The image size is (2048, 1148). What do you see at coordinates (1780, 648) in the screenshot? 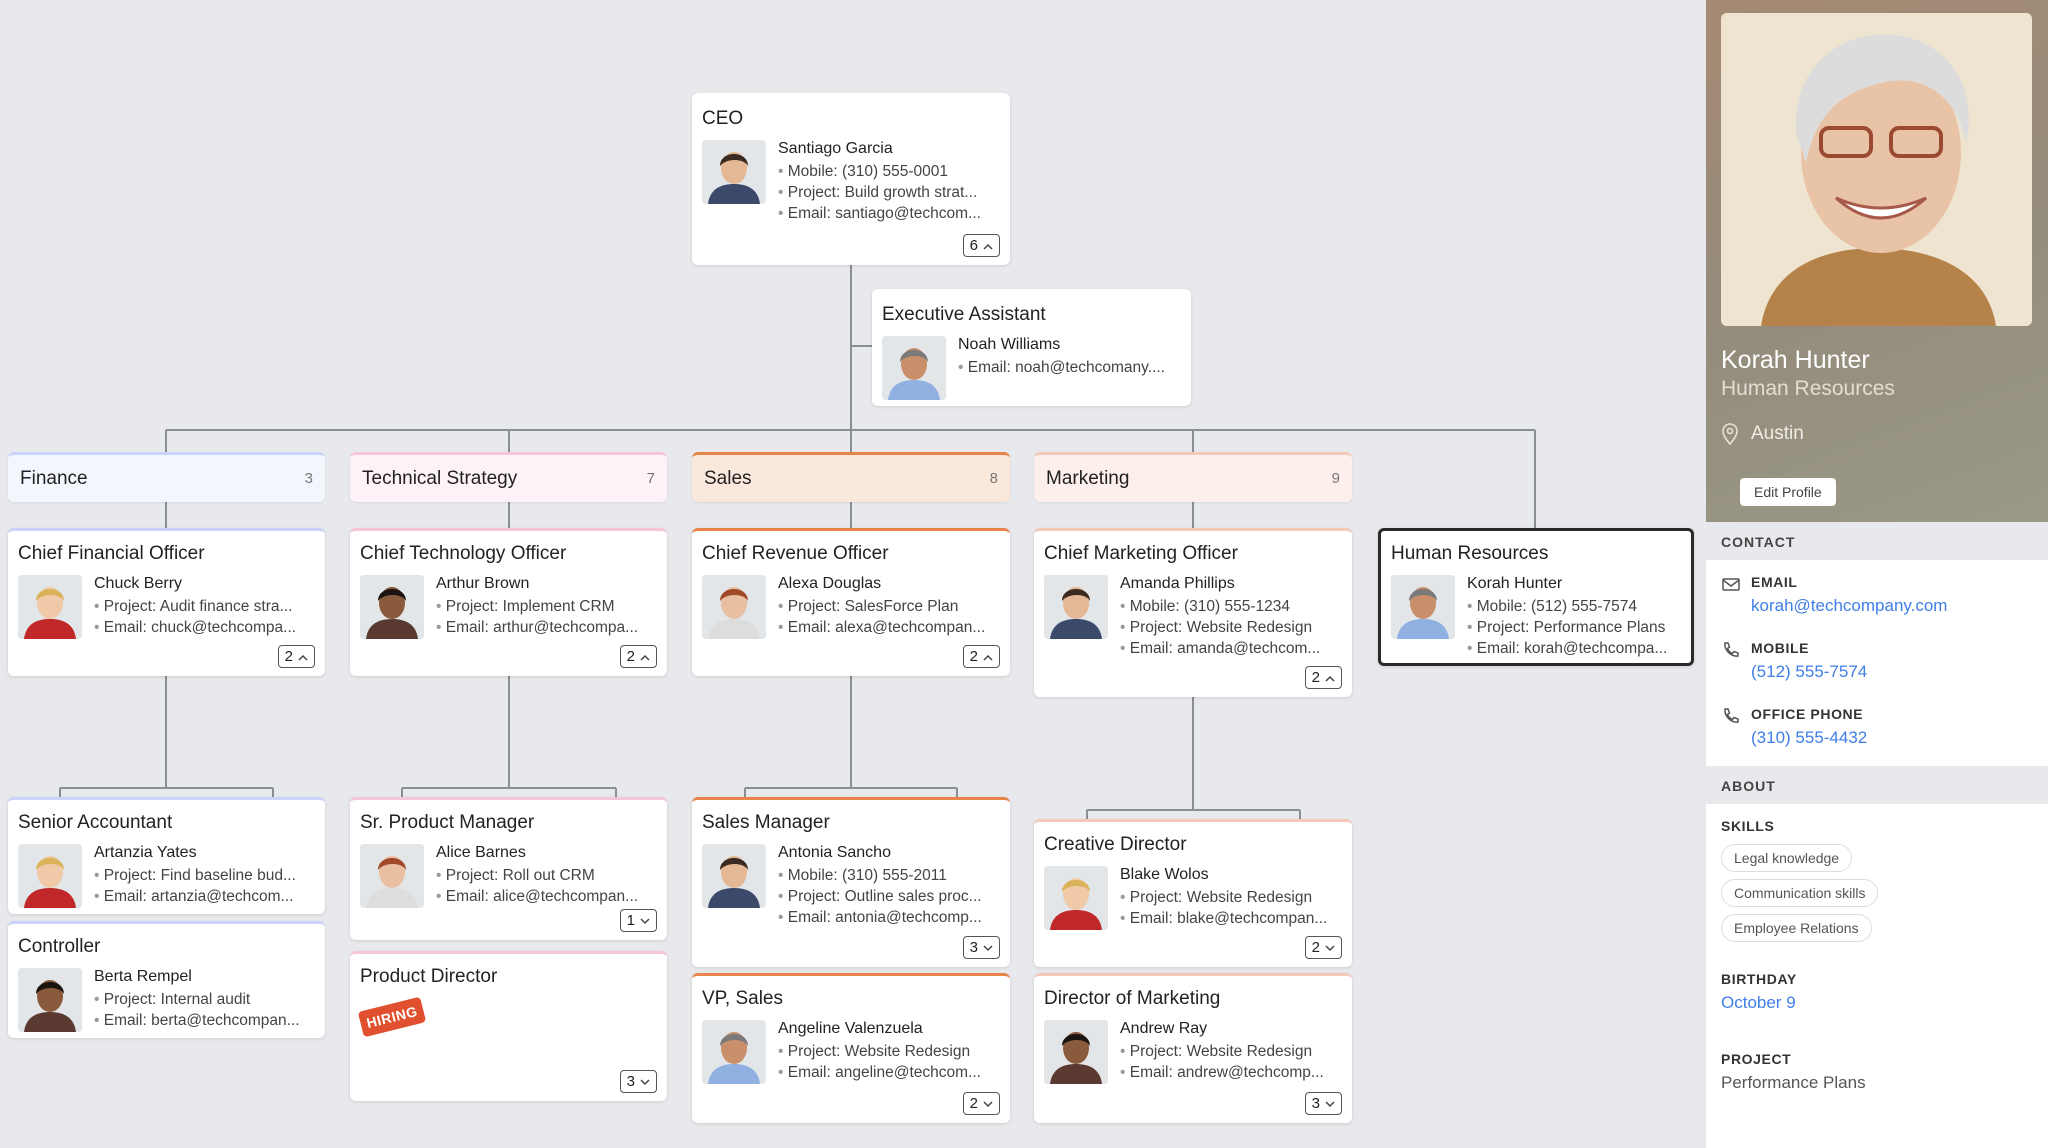
I see `mobile-label: MOBILE` at bounding box center [1780, 648].